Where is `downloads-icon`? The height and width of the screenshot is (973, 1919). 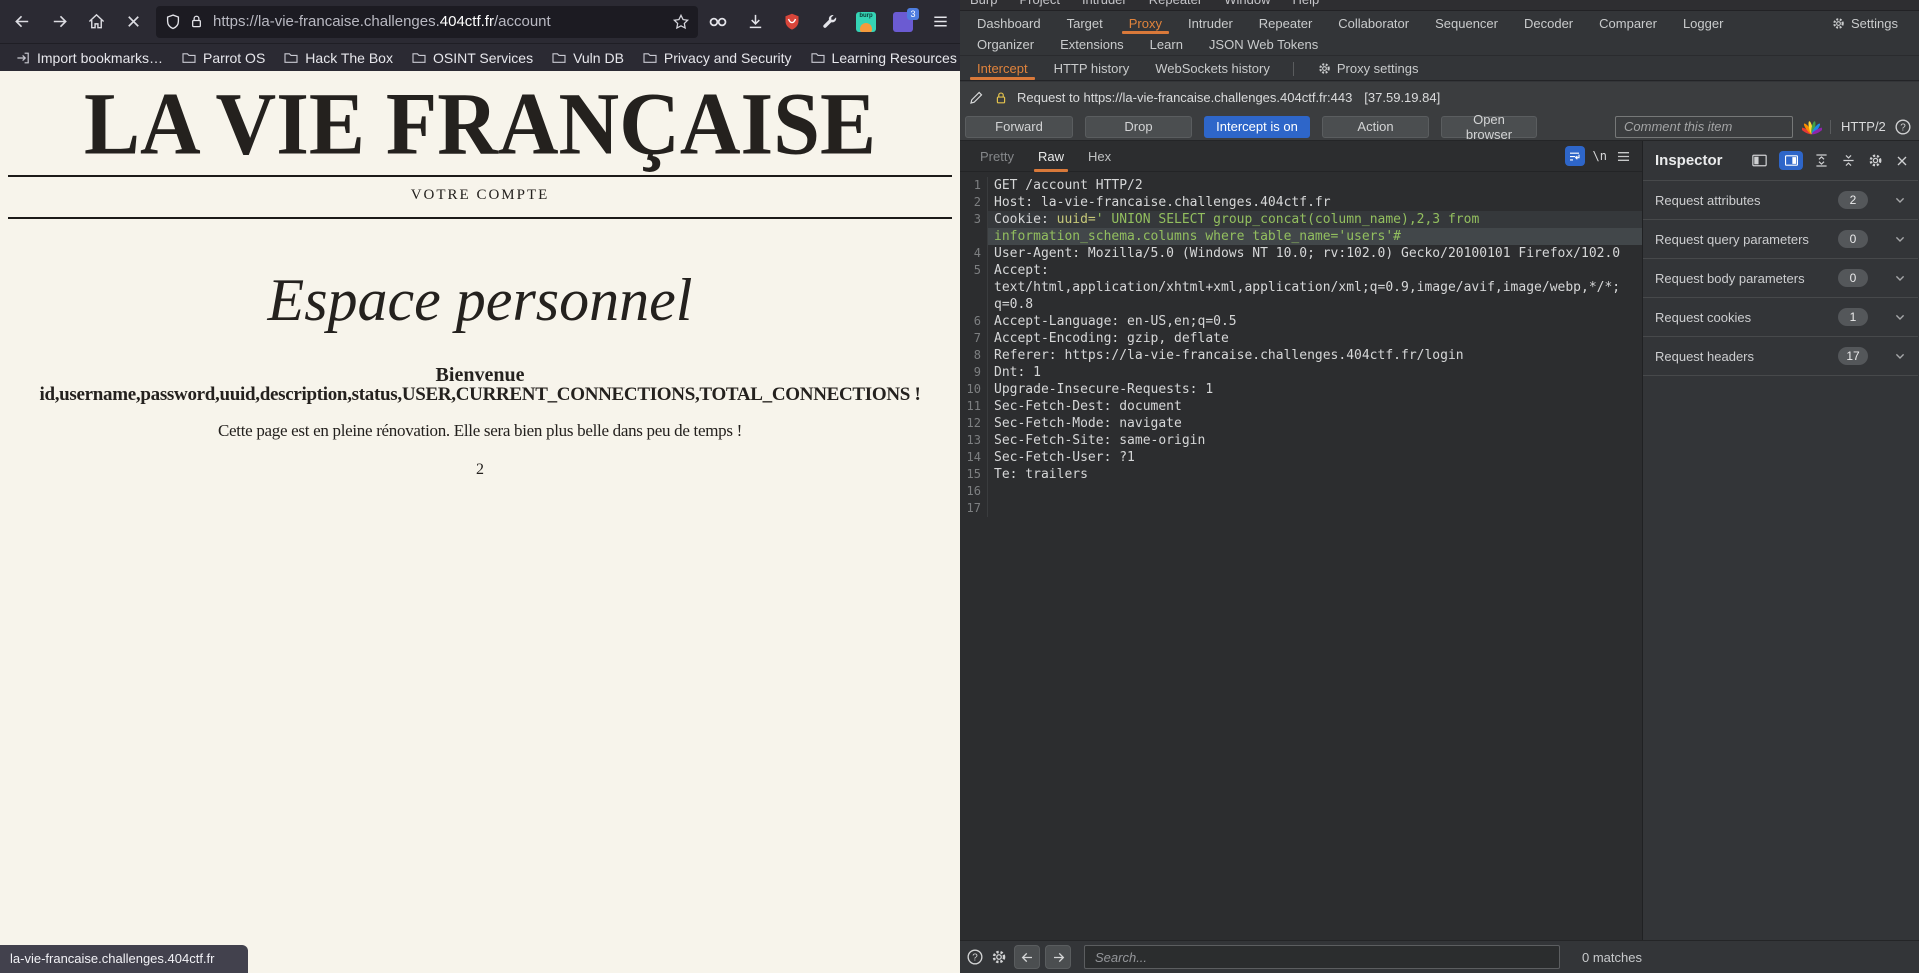 downloads-icon is located at coordinates (755, 22).